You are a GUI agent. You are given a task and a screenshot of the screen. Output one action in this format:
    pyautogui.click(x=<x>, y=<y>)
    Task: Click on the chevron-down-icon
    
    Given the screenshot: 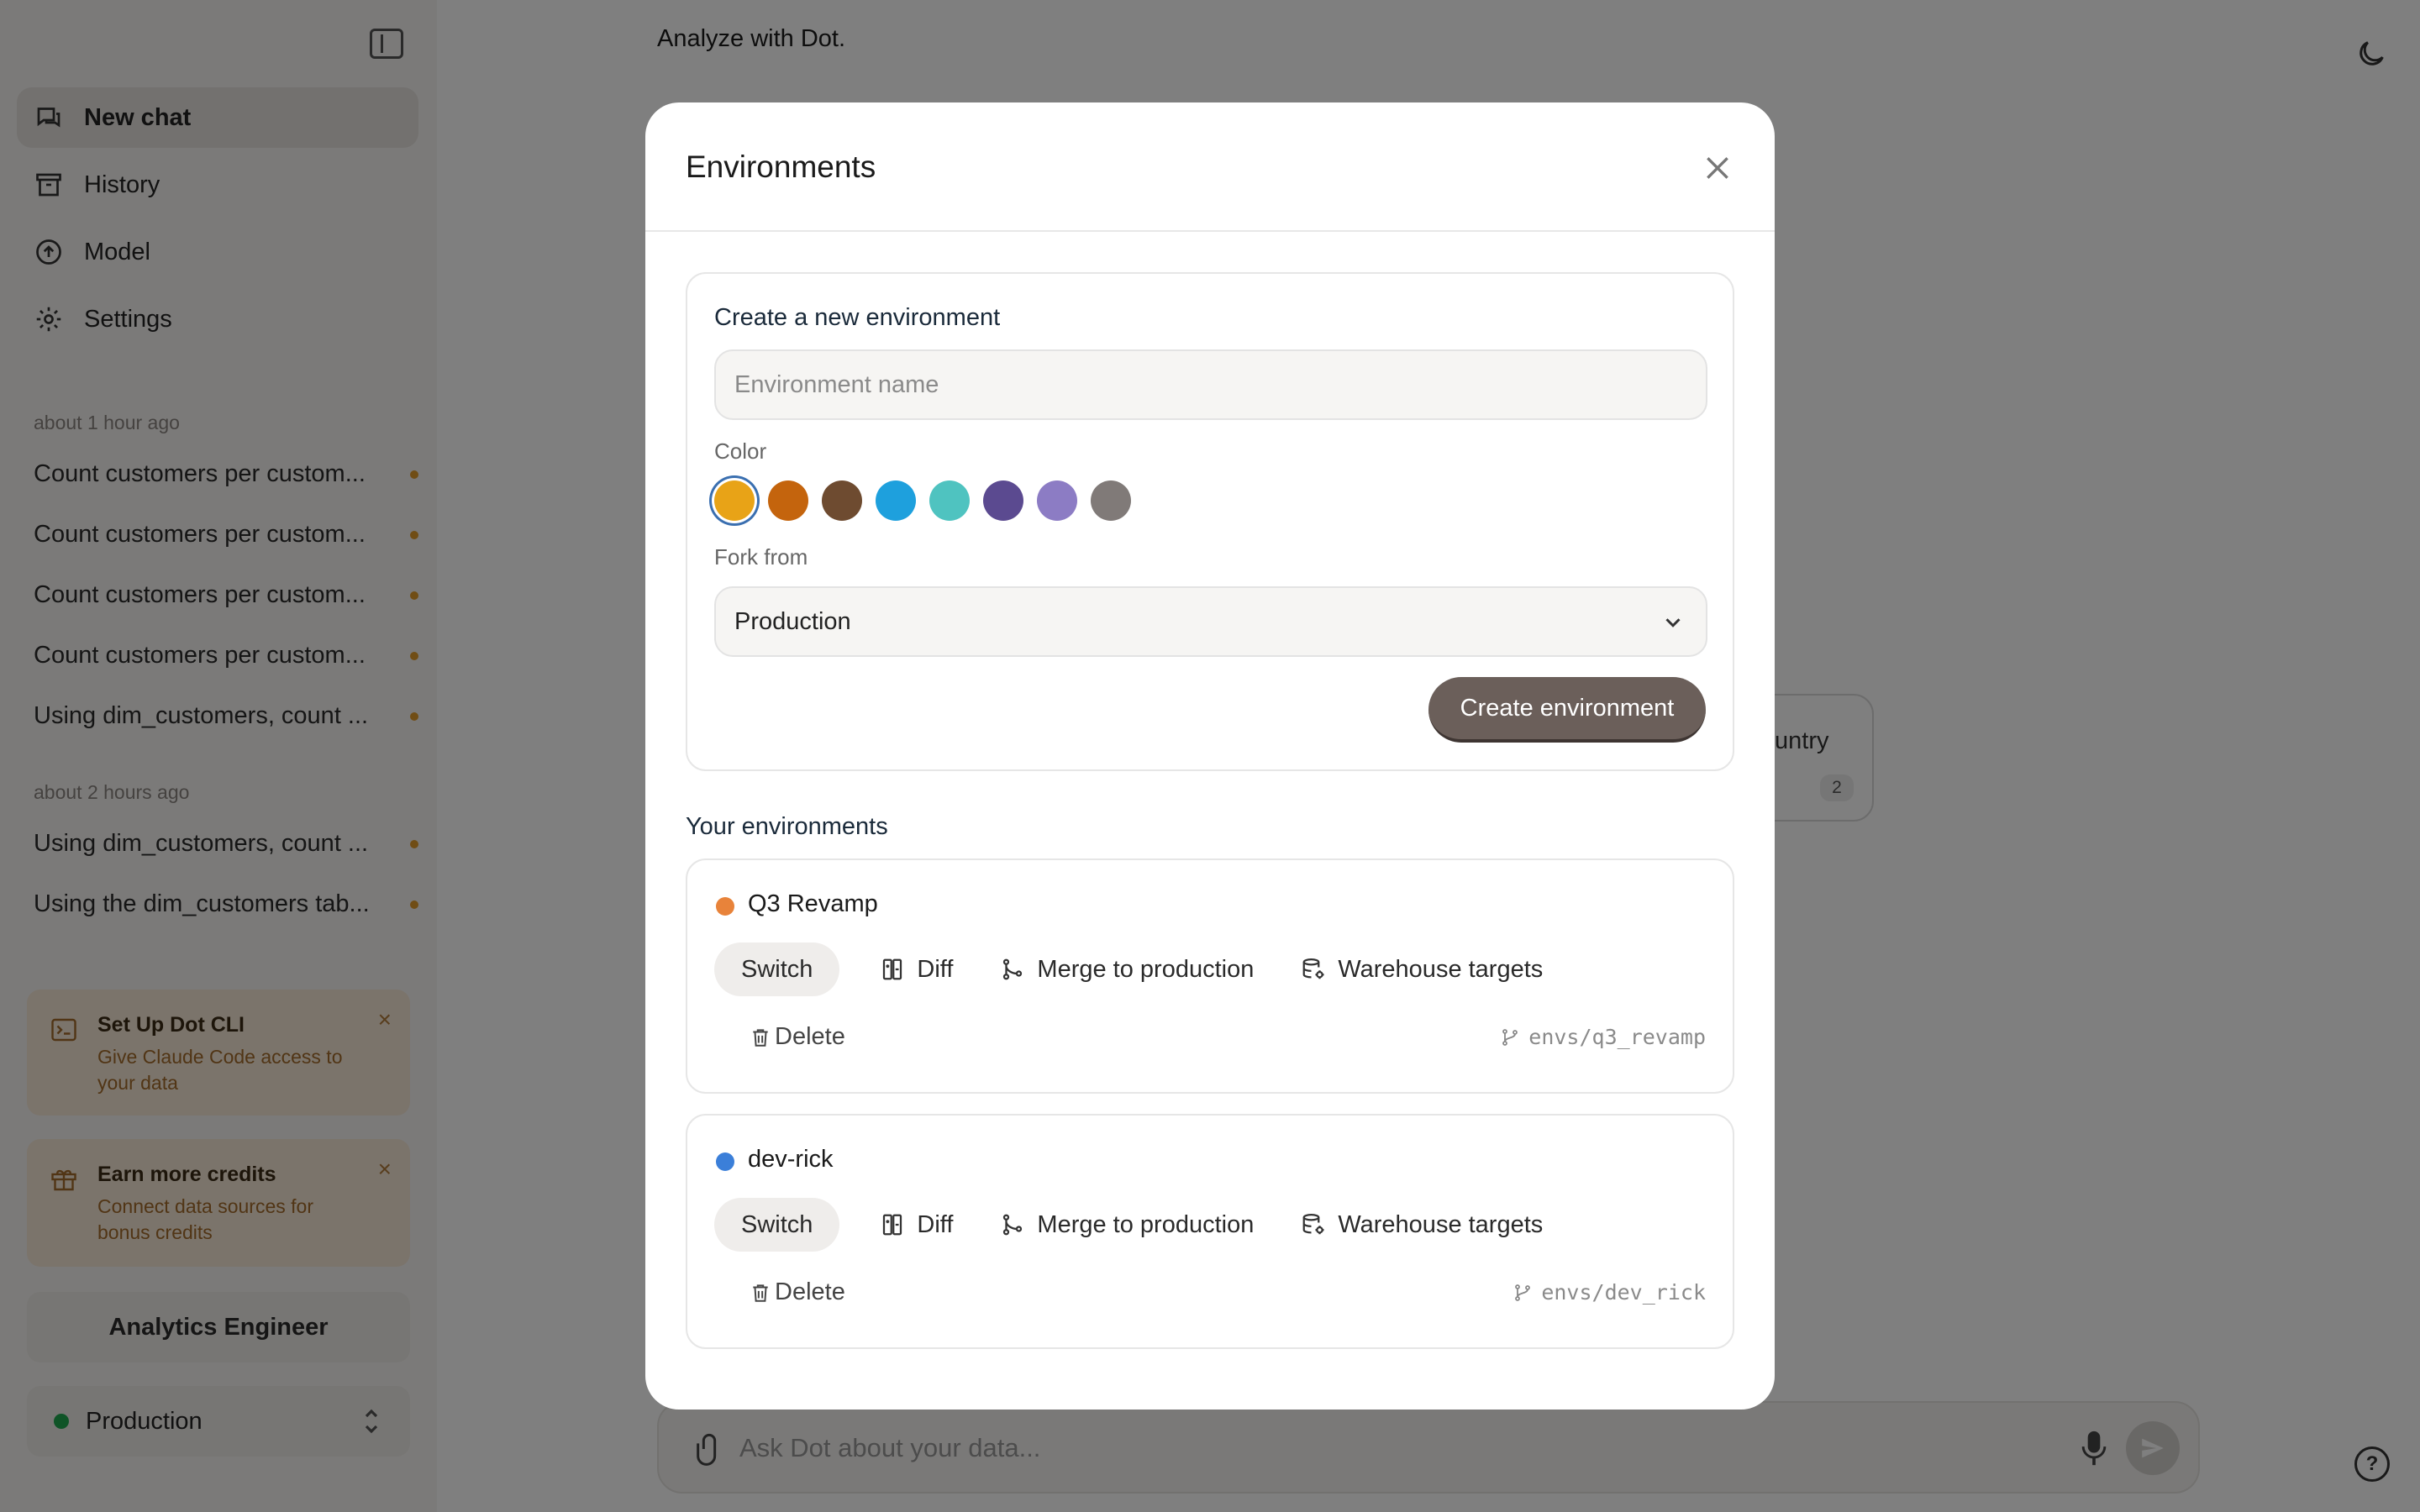 What is the action you would take?
    pyautogui.click(x=1673, y=622)
    